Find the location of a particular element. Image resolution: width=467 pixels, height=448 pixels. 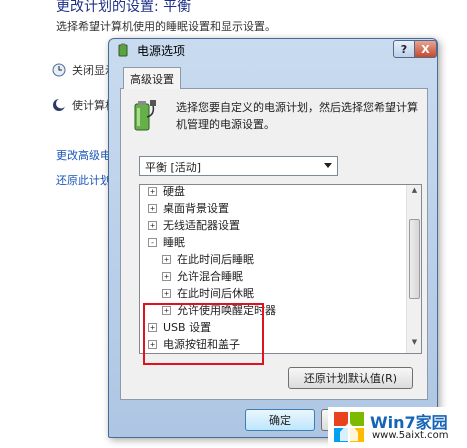

help-button: ? is located at coordinates (404, 49).